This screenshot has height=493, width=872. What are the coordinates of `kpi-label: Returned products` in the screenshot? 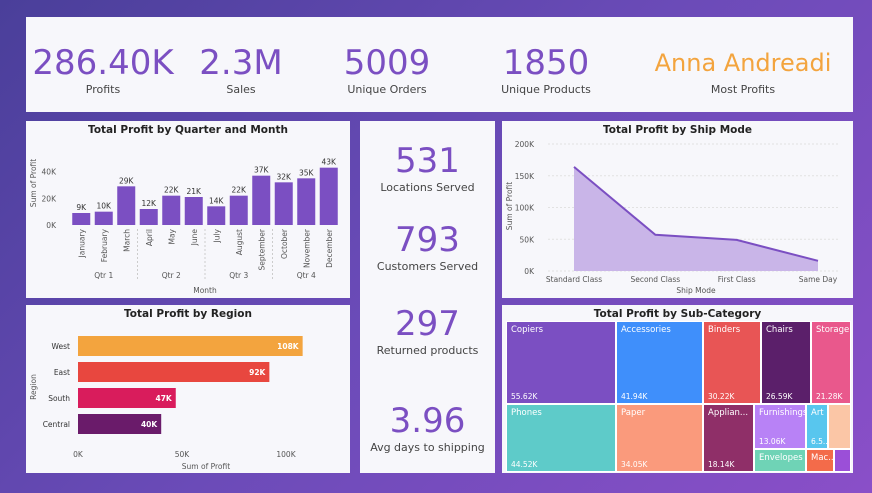 It's located at (427, 350).